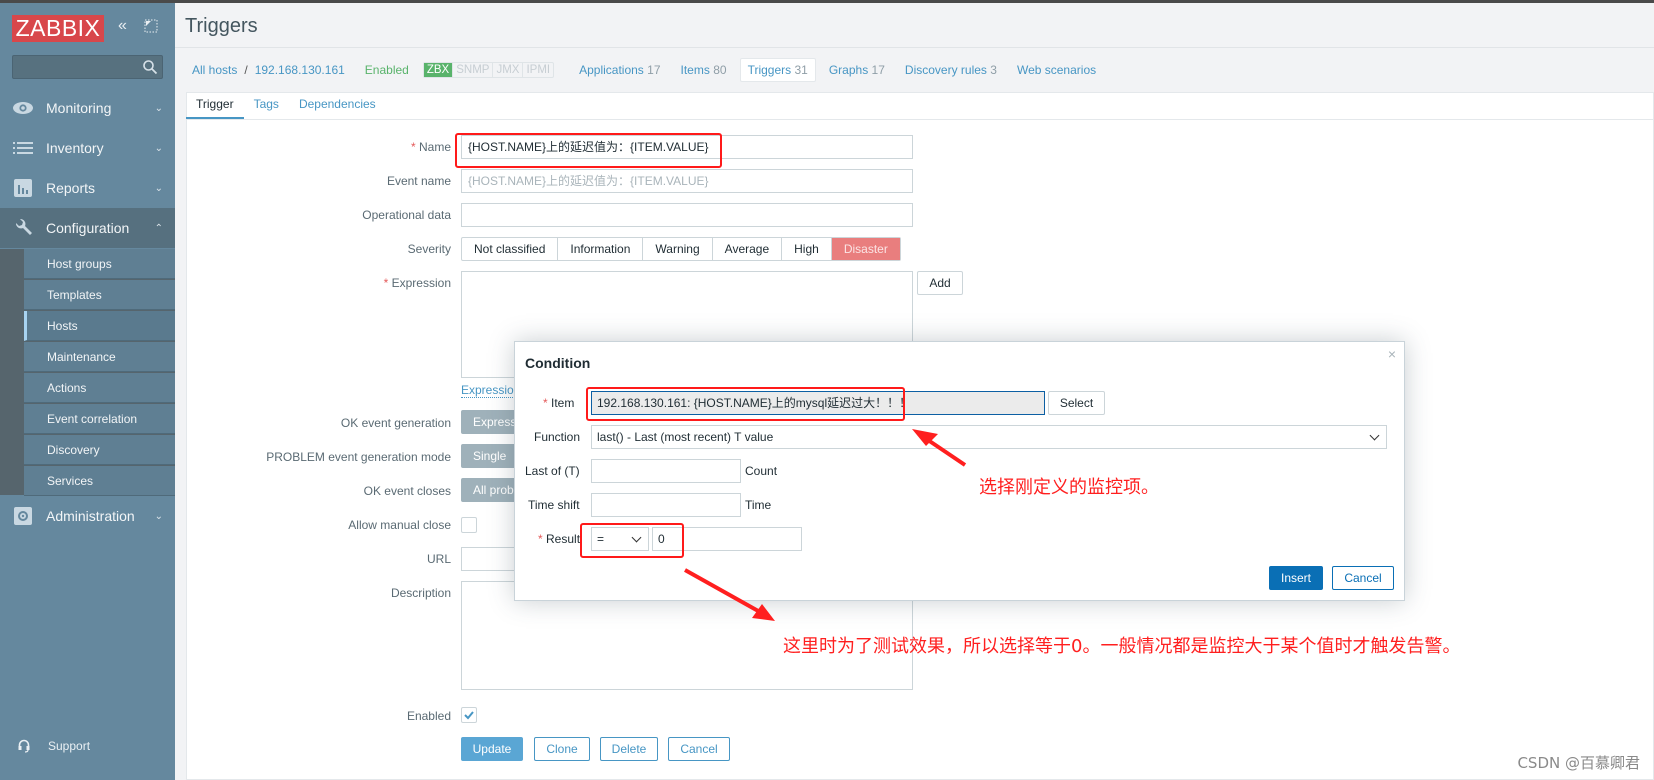  I want to click on host-tab-applications: Applications 17, so click(619, 70).